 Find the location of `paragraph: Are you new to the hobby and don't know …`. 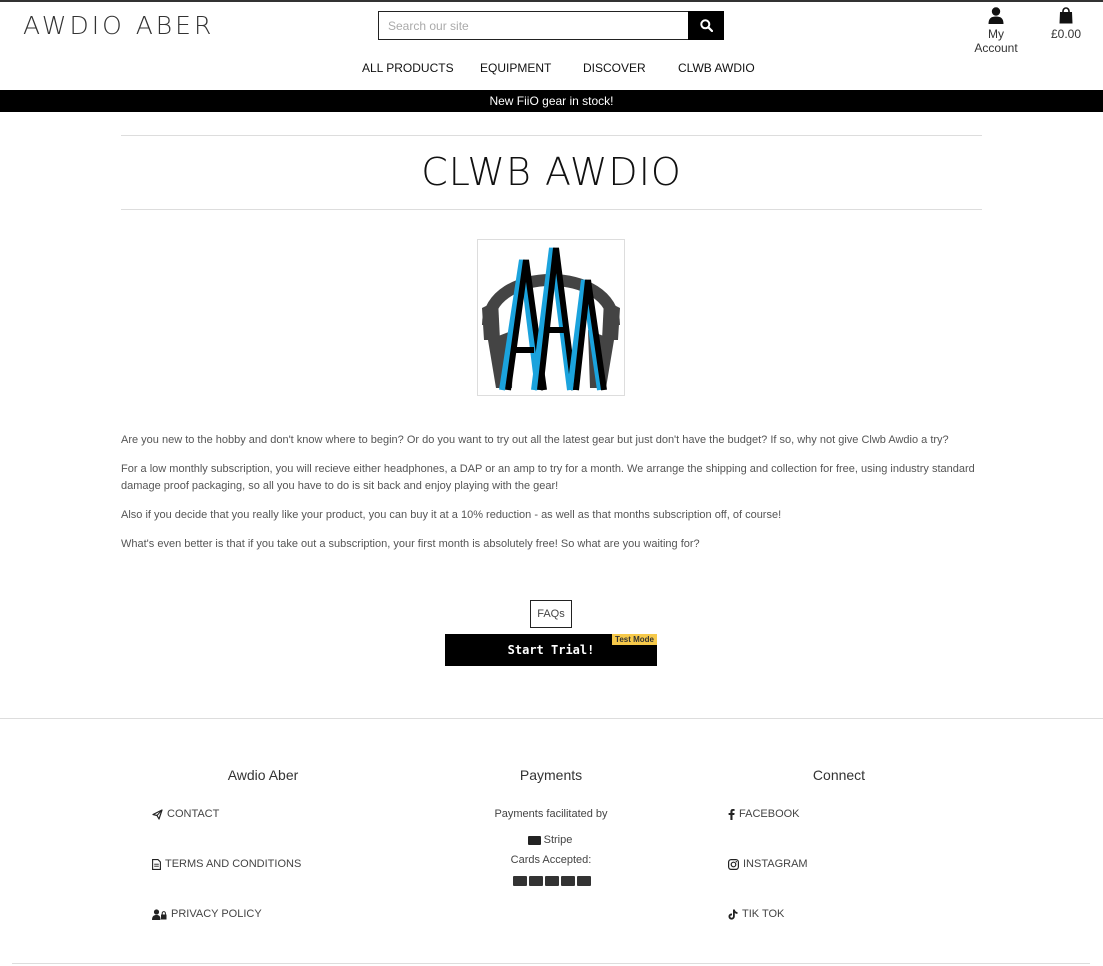

paragraph: Are you new to the hobby and don't know … is located at coordinates (535, 440).